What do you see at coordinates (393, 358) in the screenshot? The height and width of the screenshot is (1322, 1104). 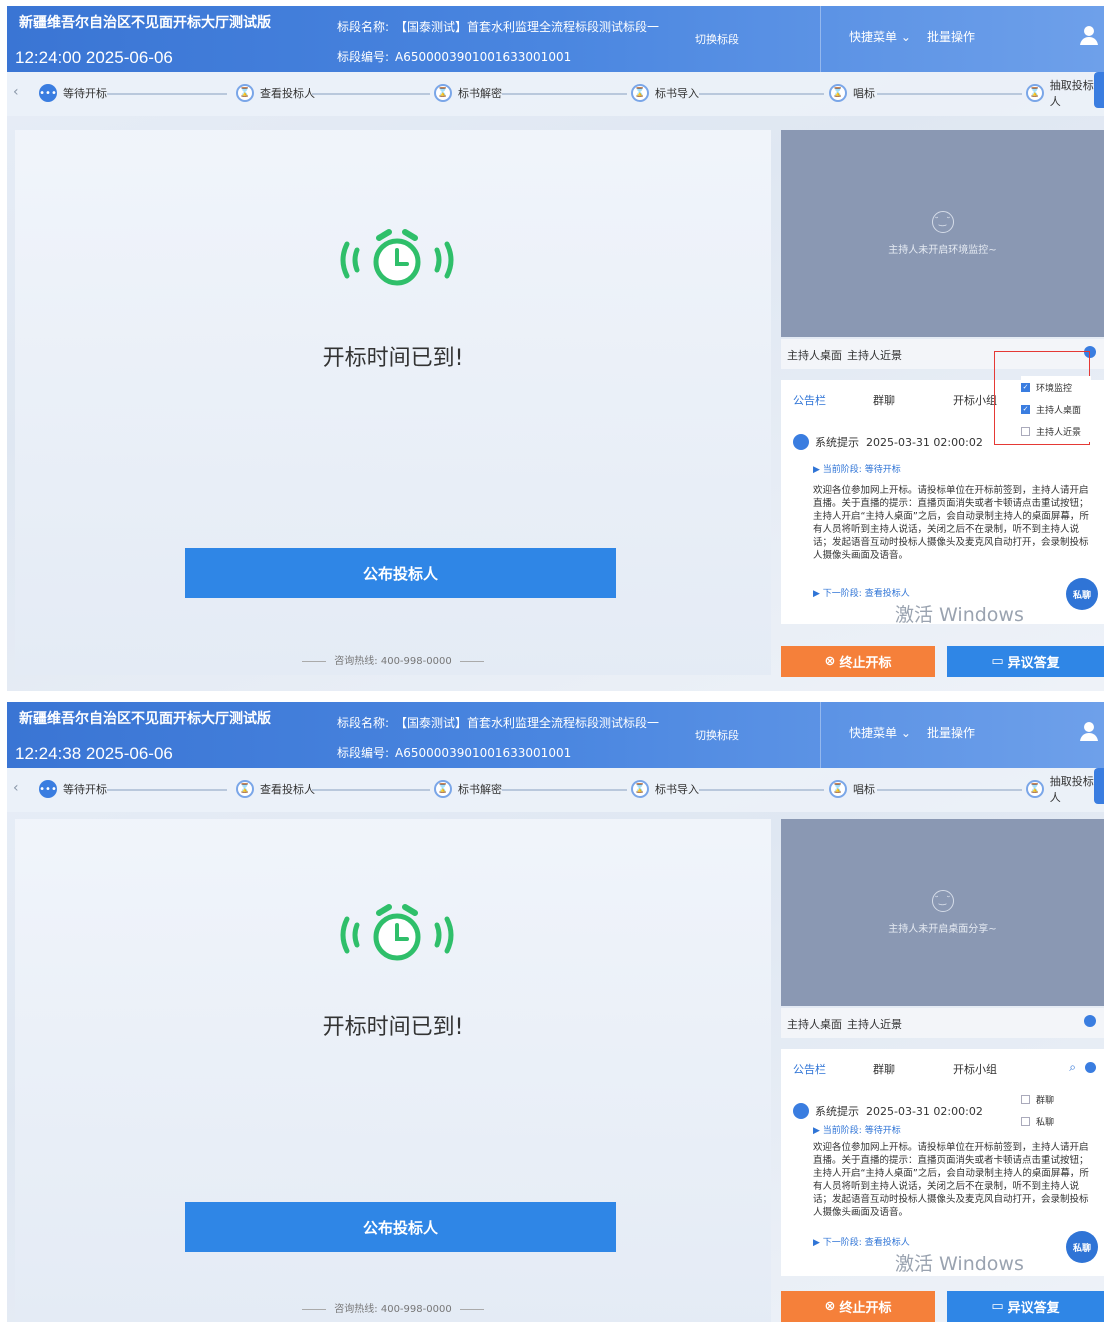 I see `opening-message: 开标时间已到!` at bounding box center [393, 358].